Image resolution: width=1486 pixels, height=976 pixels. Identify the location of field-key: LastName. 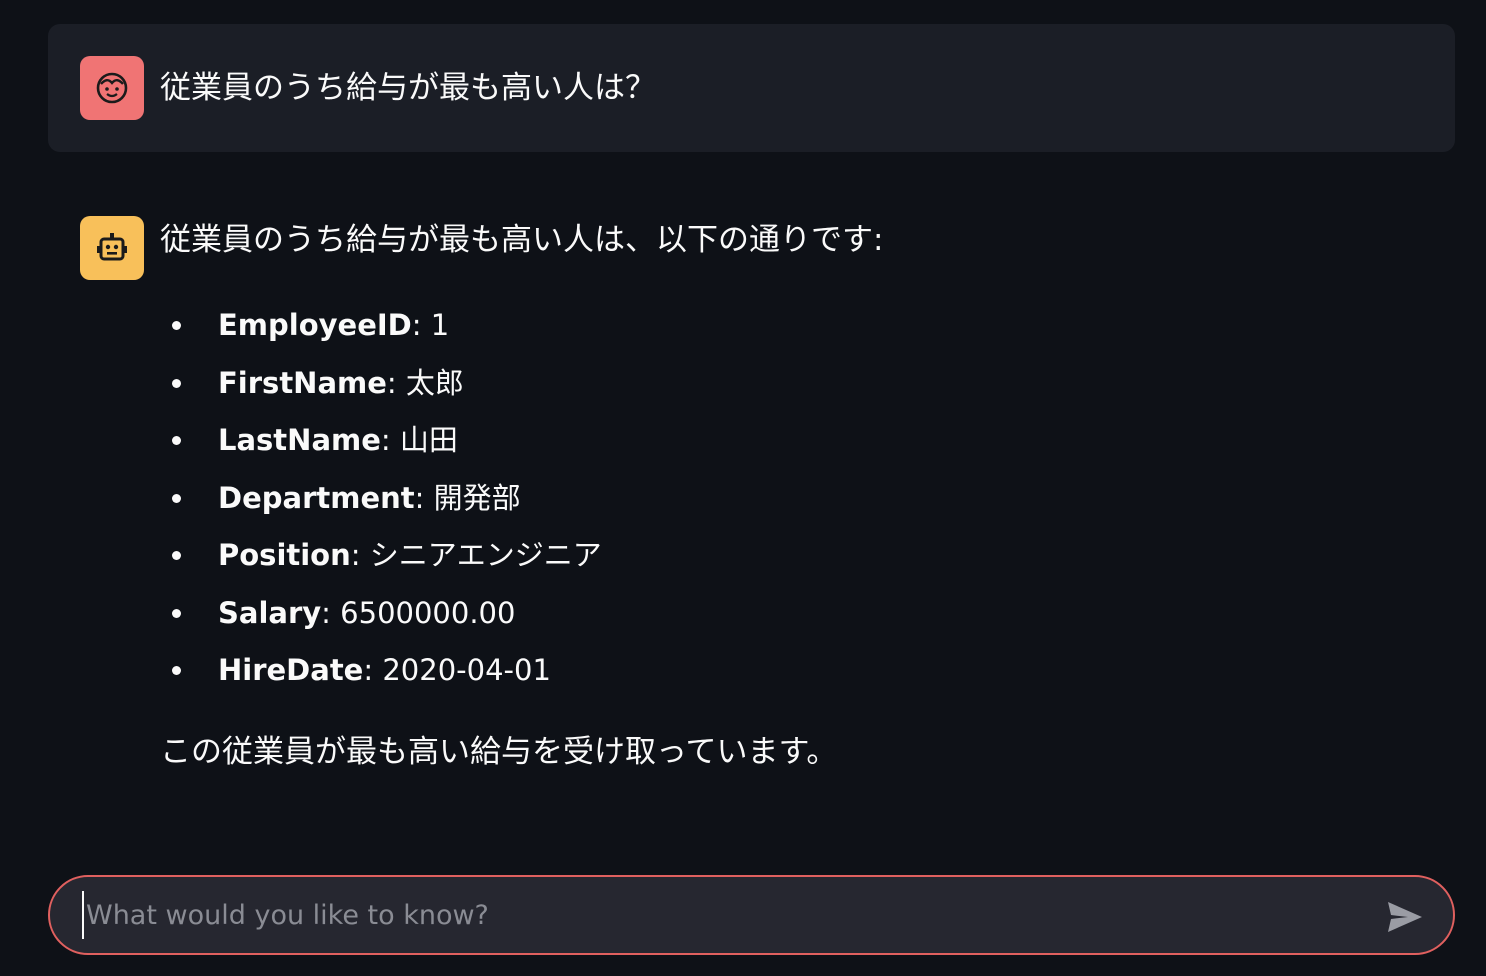
(299, 440).